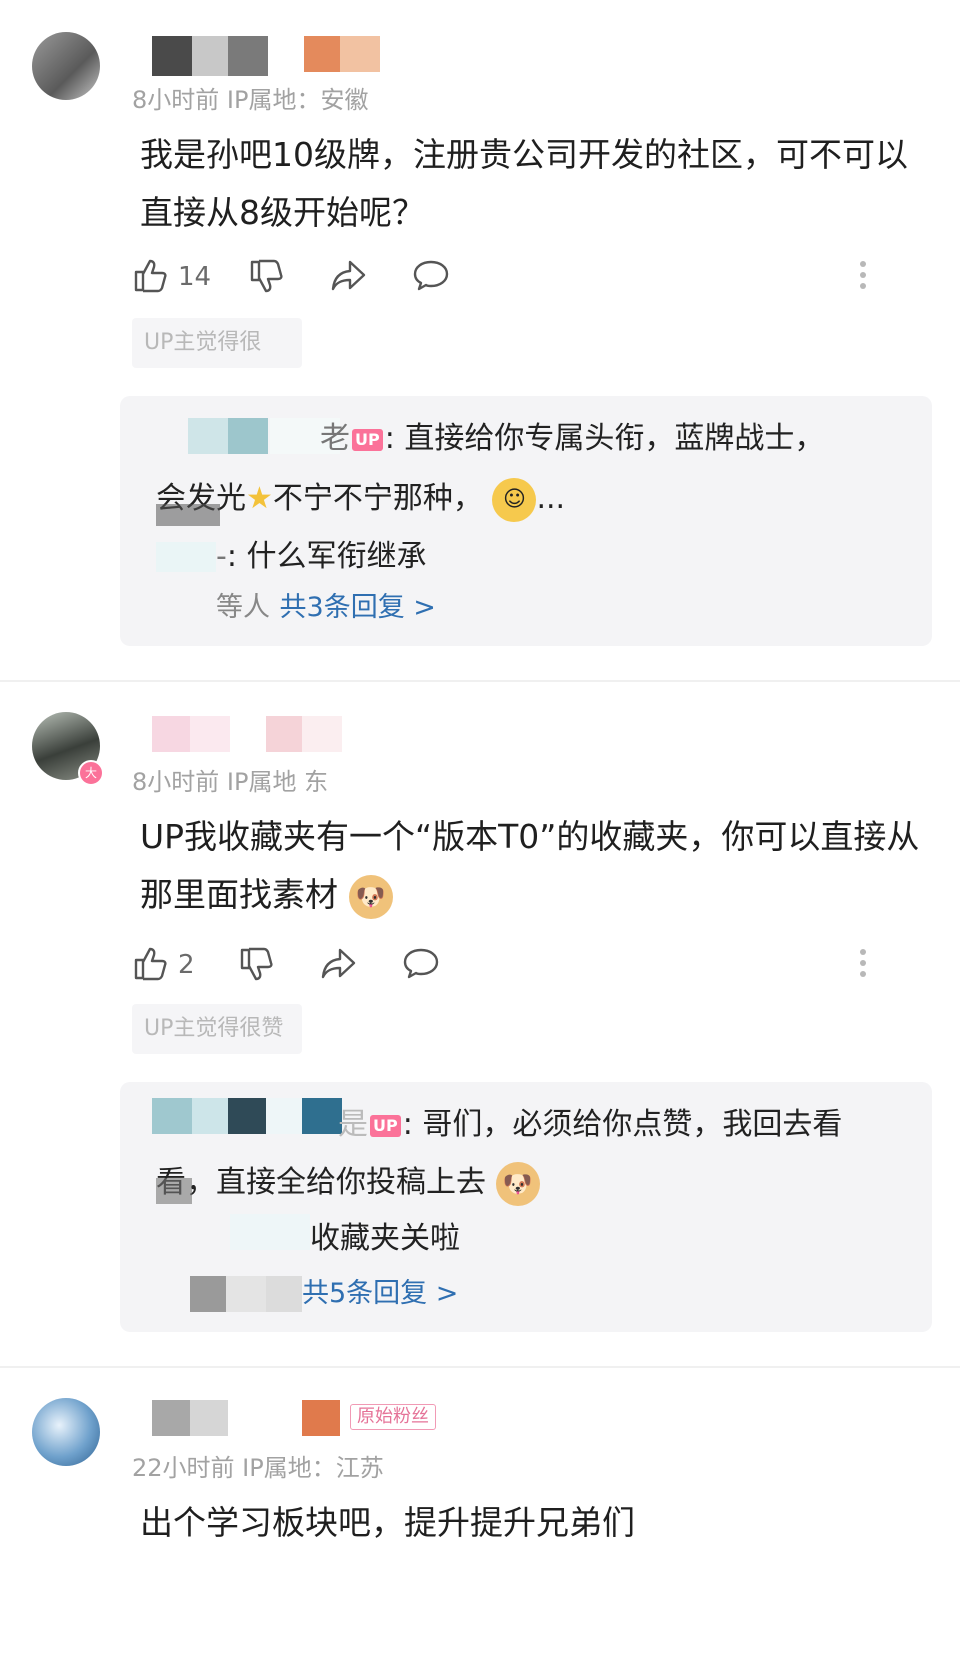 The image size is (960, 1658). What do you see at coordinates (540, 866) in the screenshot?
I see `comment-text: UP我收藏夹有一个“版本T0”的收藏夹，你可以直接从那里面找素材 🐶` at bounding box center [540, 866].